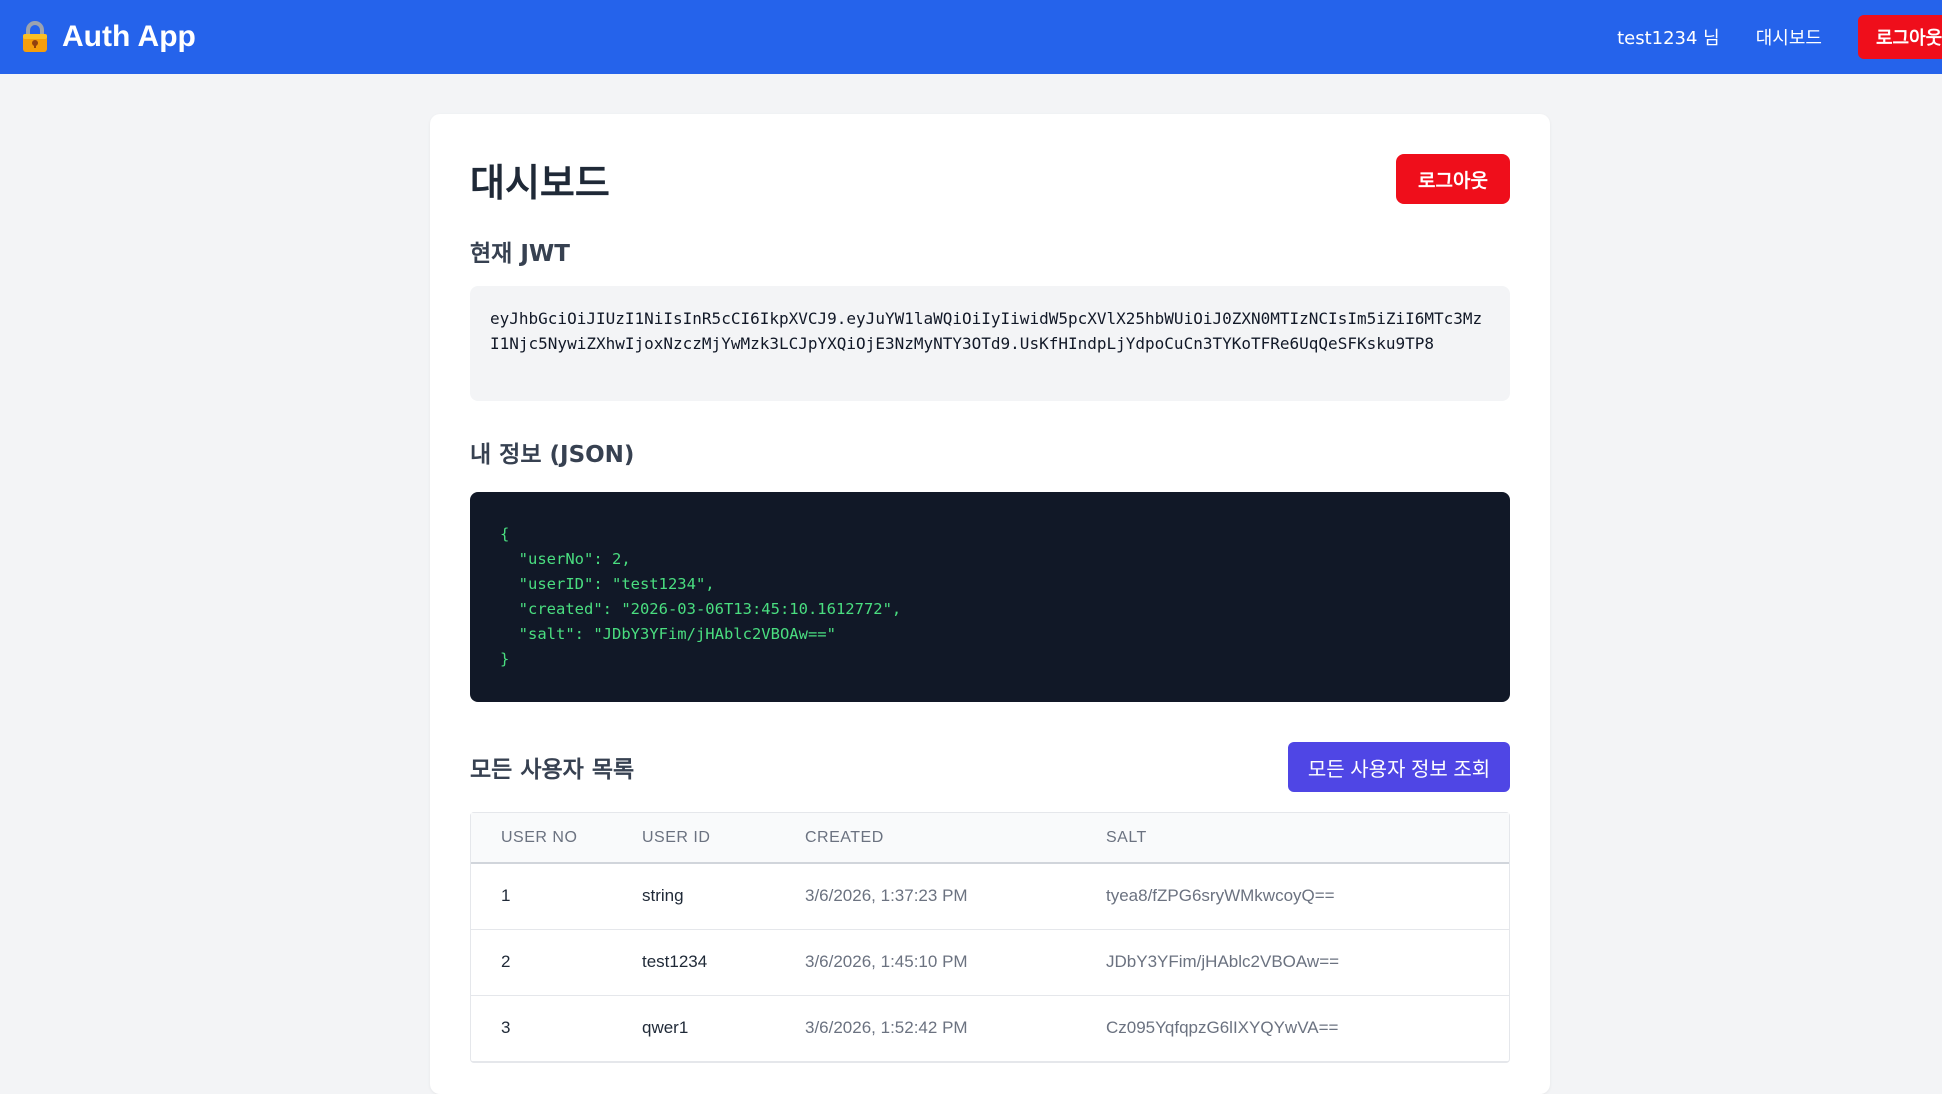 This screenshot has width=1942, height=1094. What do you see at coordinates (1307, 1028) in the screenshot?
I see `cell-salt: Cz095YqfqpzG6lIXYQYwVA==` at bounding box center [1307, 1028].